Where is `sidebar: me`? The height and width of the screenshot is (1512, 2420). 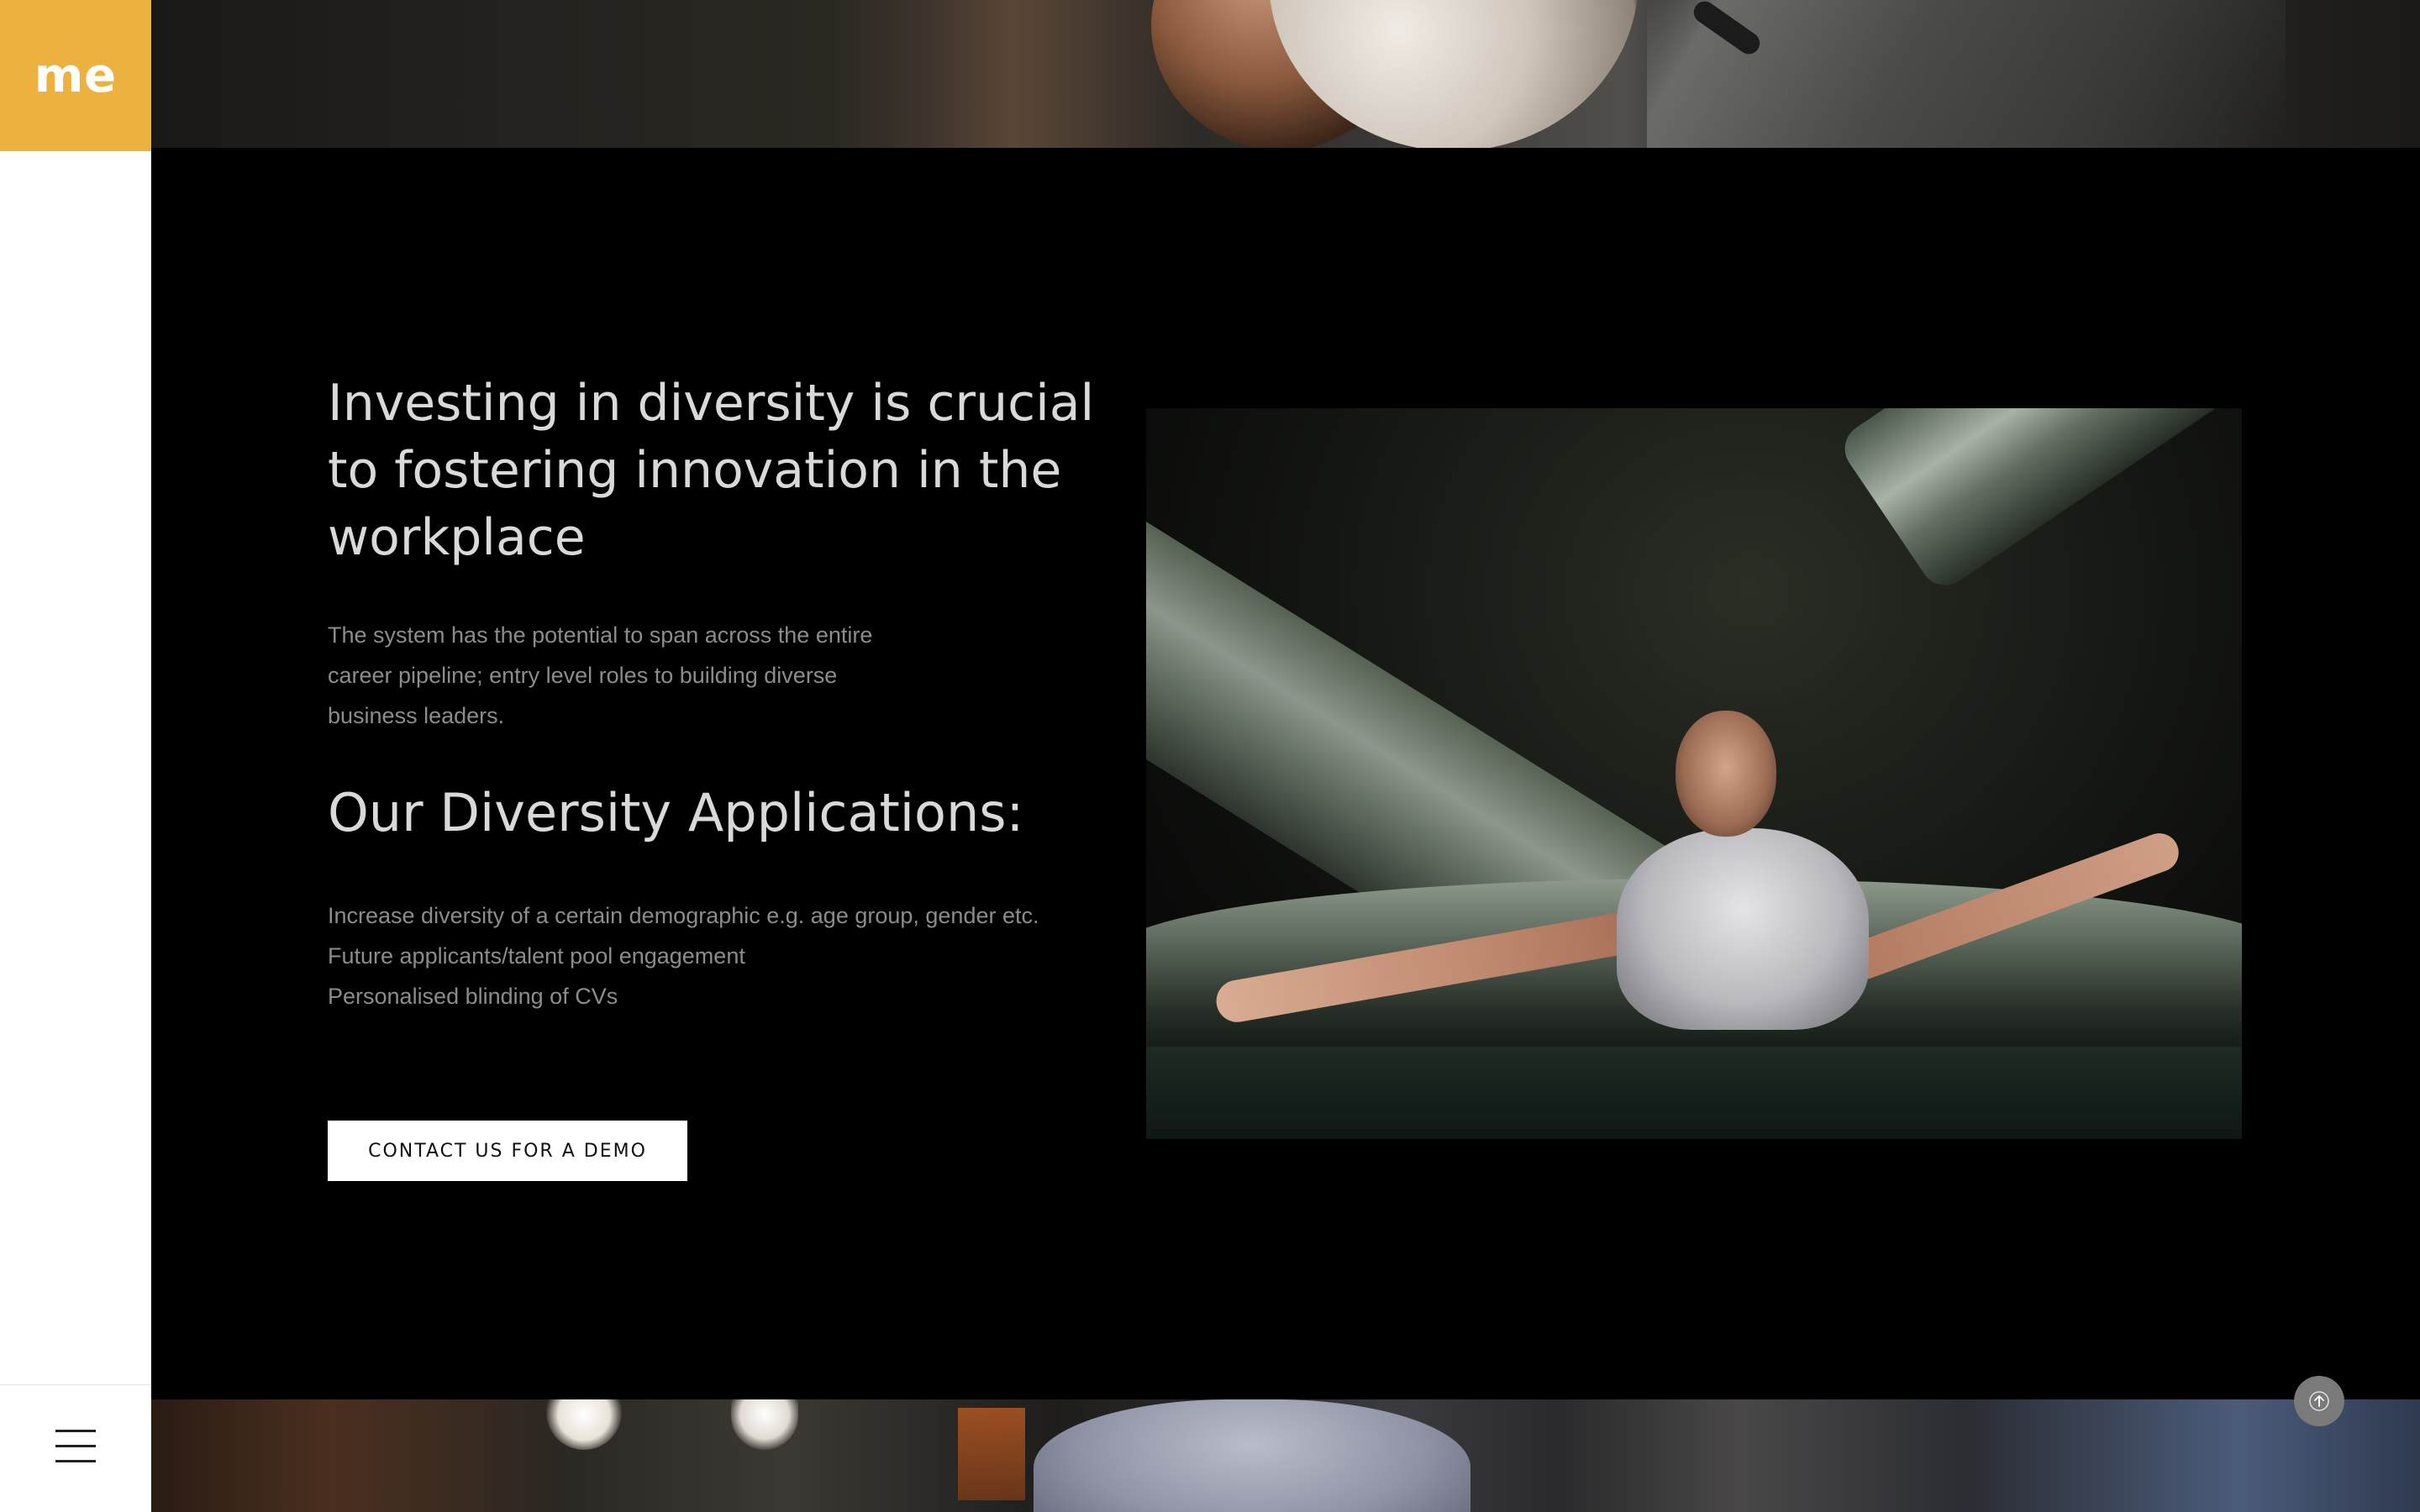
sidebar: me is located at coordinates (75, 756).